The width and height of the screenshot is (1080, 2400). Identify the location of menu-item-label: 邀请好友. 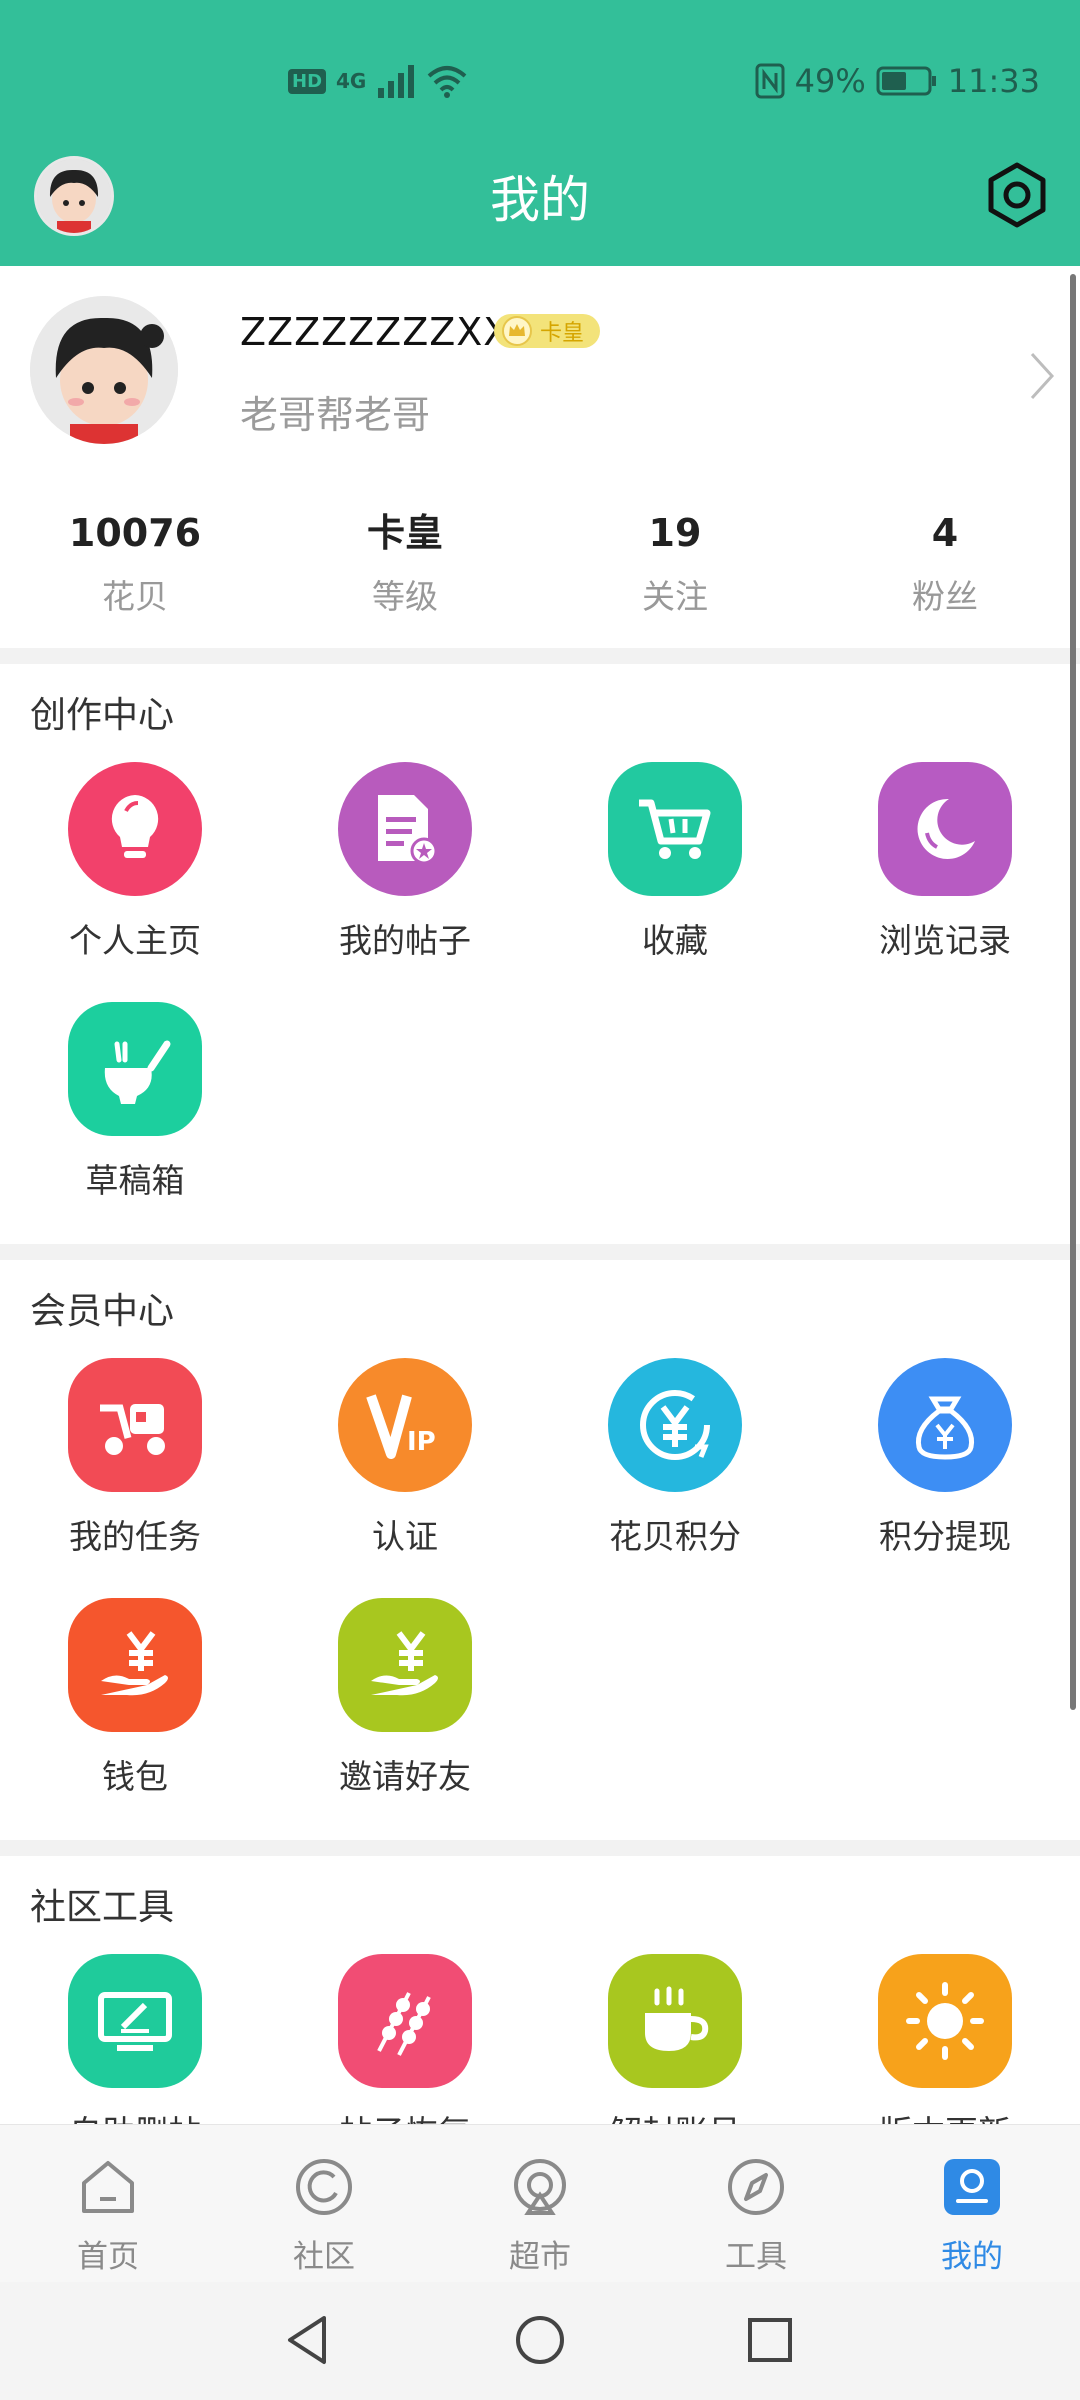
(405, 1776).